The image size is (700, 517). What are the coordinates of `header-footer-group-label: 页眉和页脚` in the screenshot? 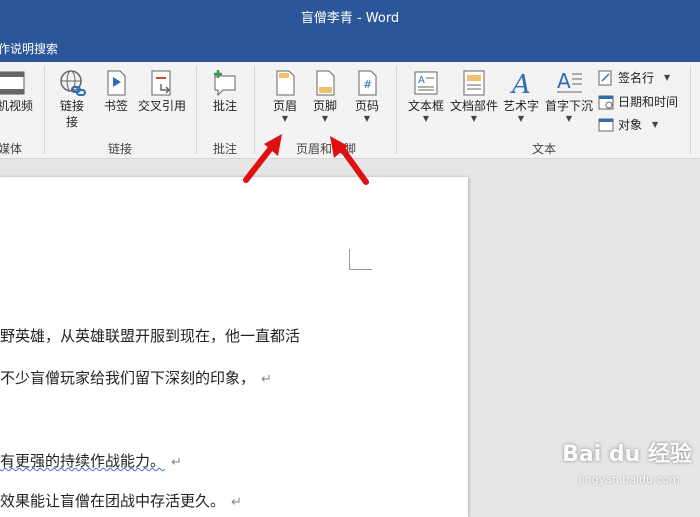 It's located at (326, 149).